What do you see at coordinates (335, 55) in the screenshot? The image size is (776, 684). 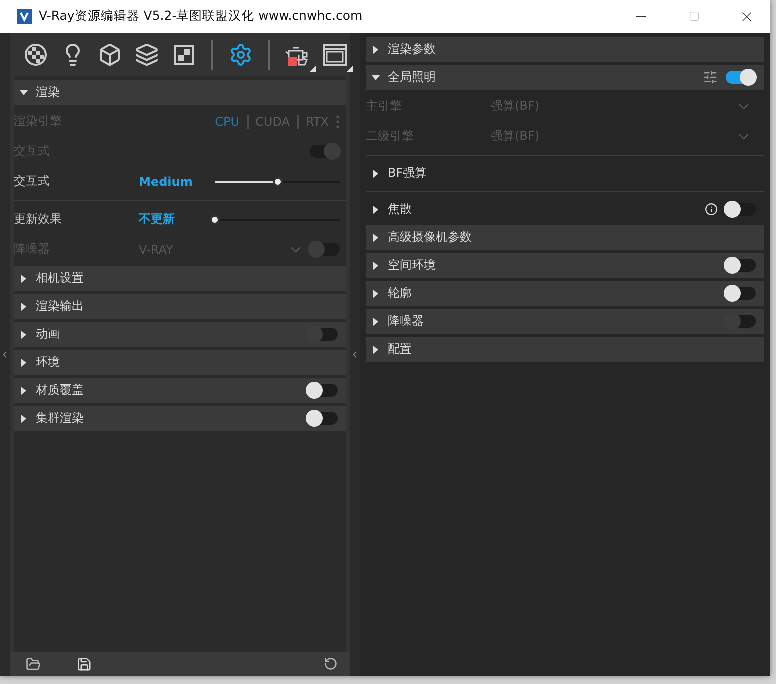 I see `window-icon` at bounding box center [335, 55].